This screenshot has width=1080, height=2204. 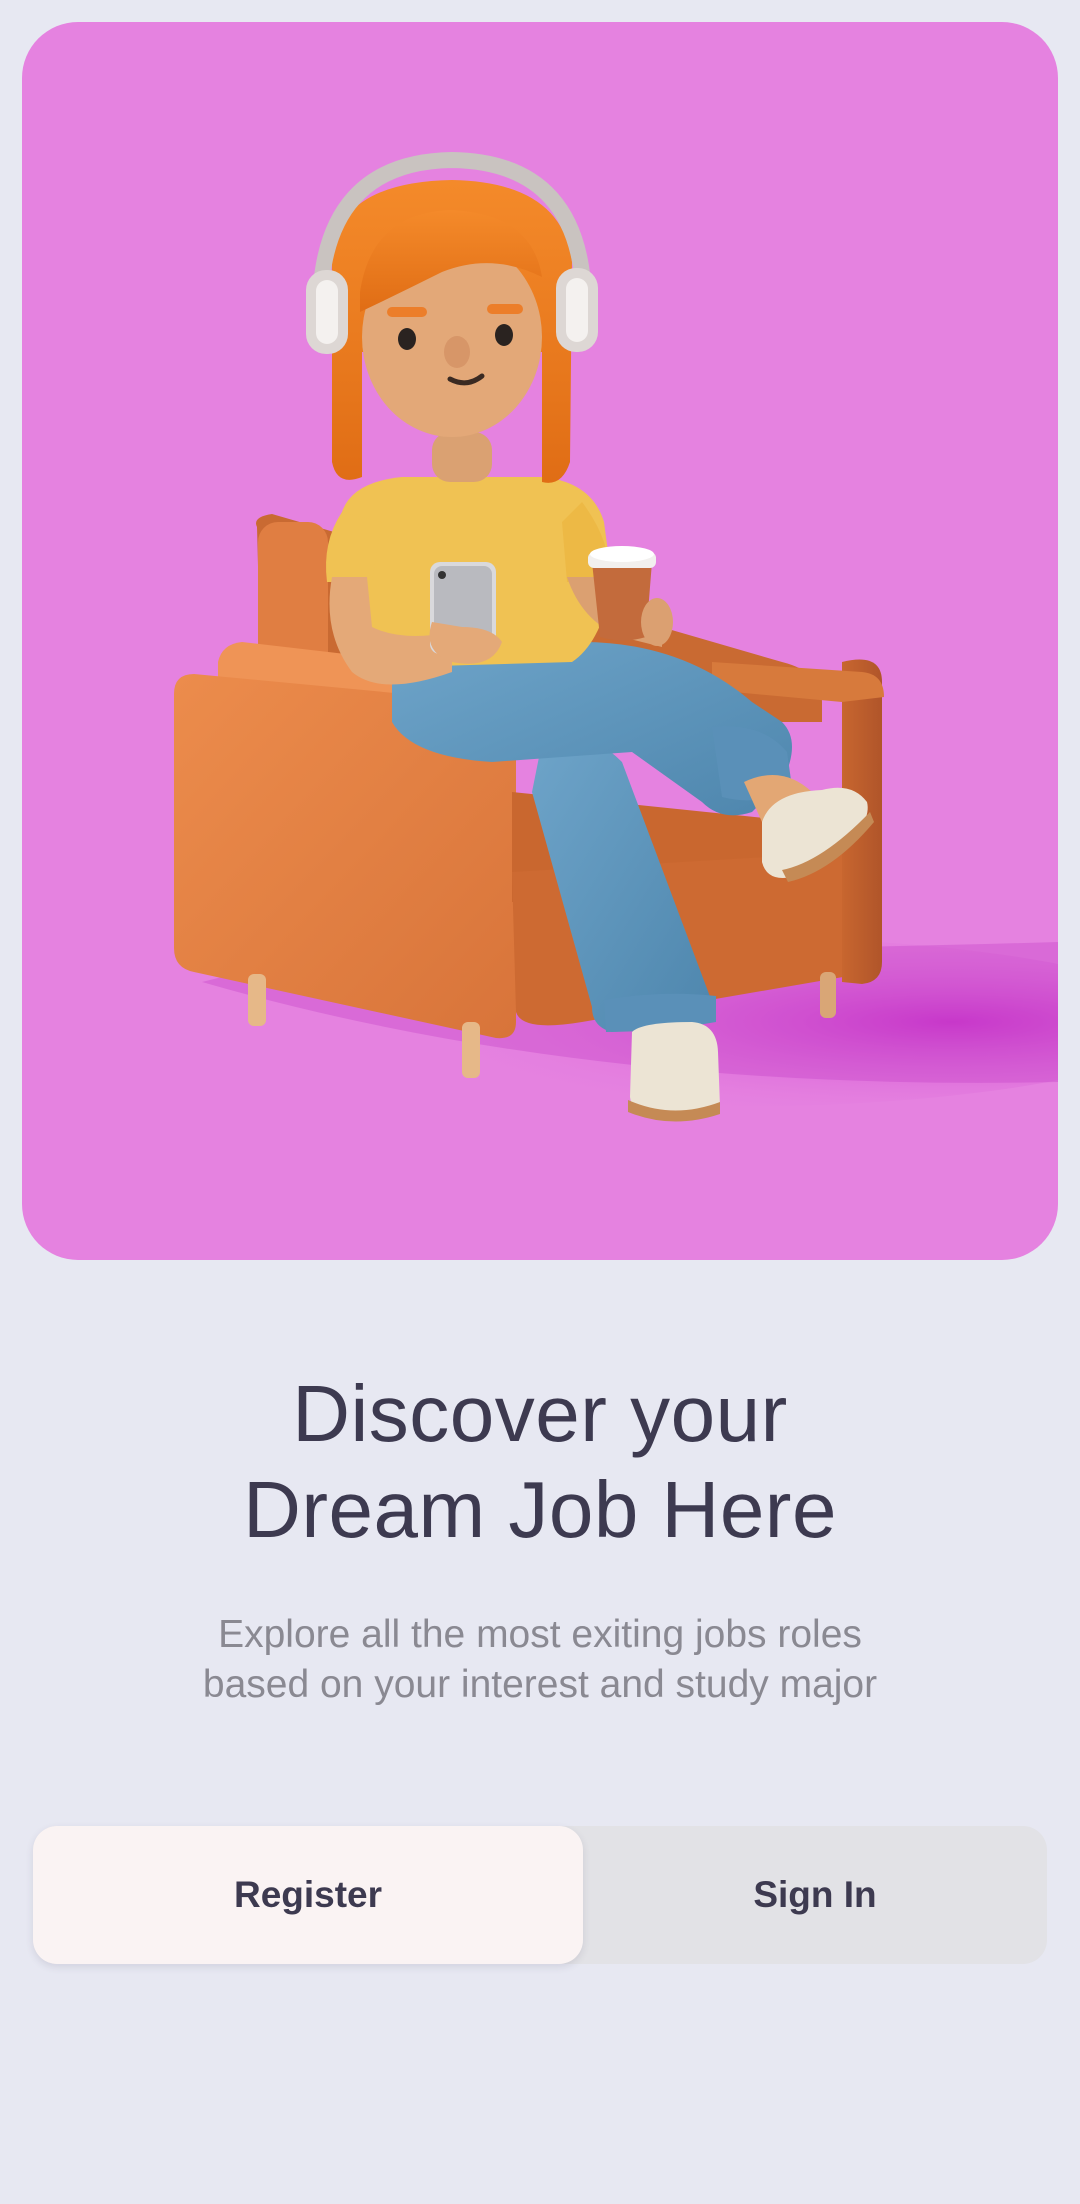 I want to click on title-line-1: Discover your, so click(x=540, y=1413).